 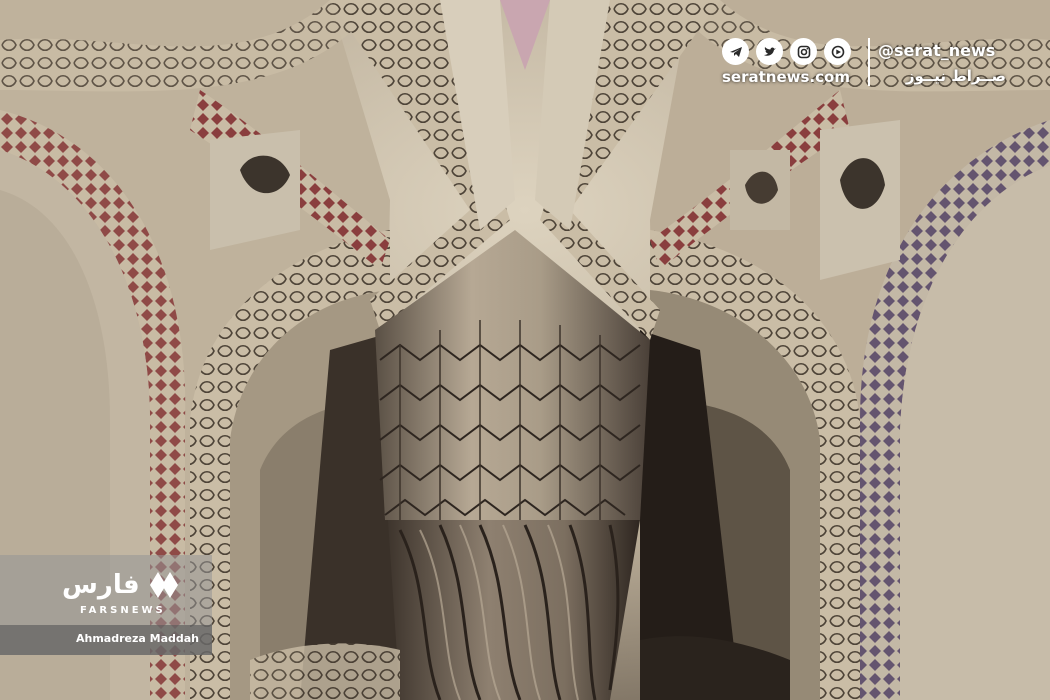 What do you see at coordinates (786, 52) in the screenshot?
I see `social-icons` at bounding box center [786, 52].